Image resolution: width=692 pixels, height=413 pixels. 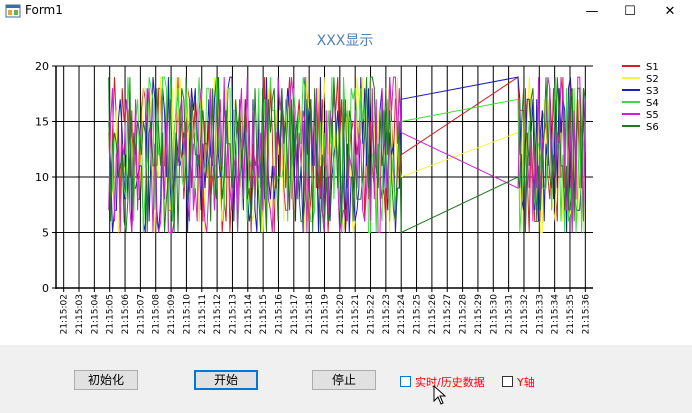 I want to click on x-tick-label: 21:15:16, so click(x=279, y=314).